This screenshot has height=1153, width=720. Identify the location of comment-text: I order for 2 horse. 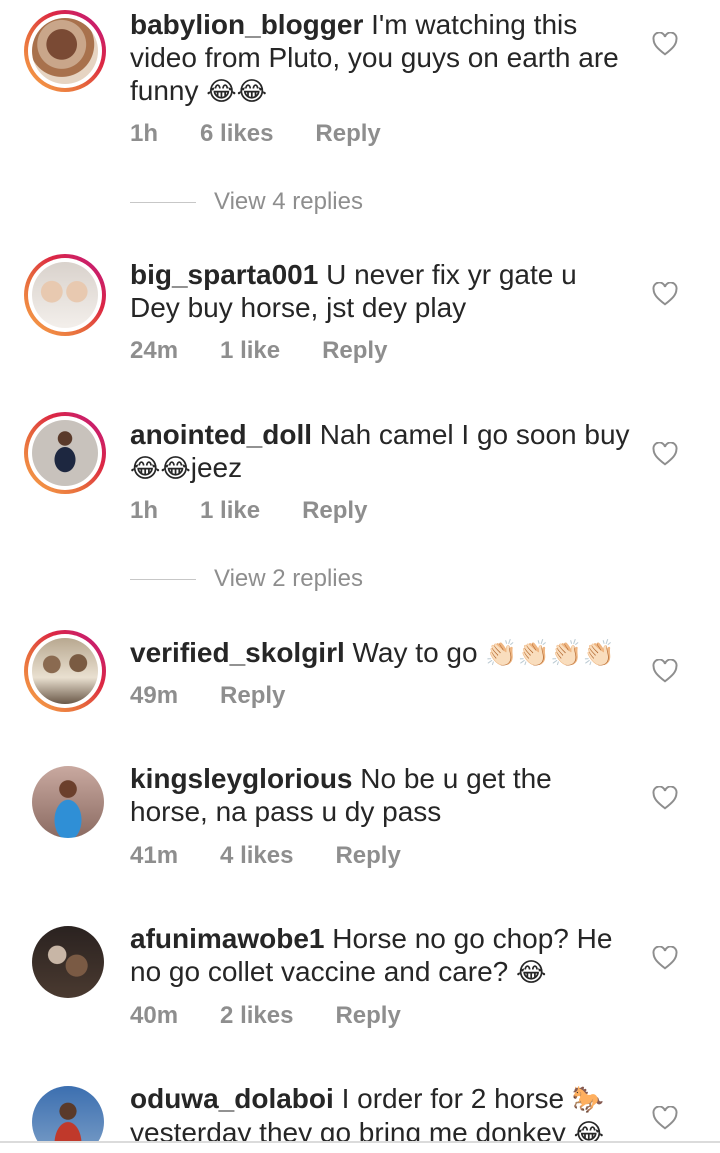
(453, 1098).